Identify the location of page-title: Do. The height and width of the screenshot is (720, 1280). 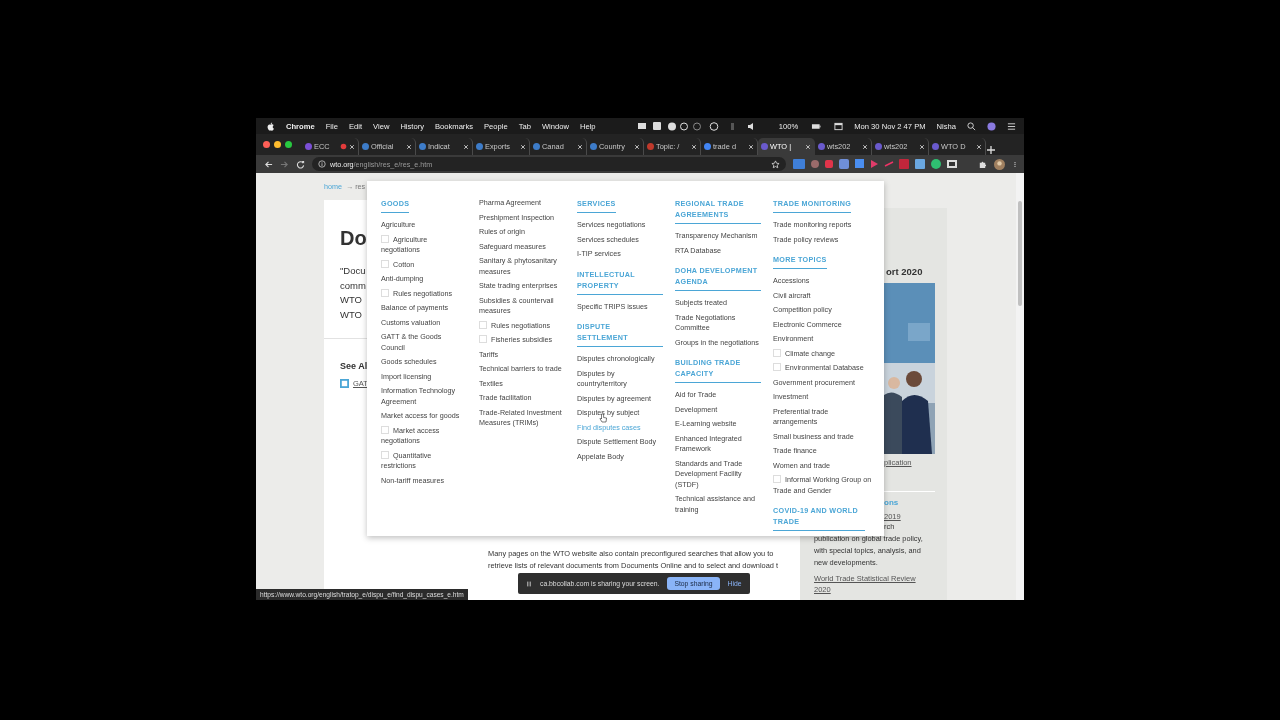
(353, 238).